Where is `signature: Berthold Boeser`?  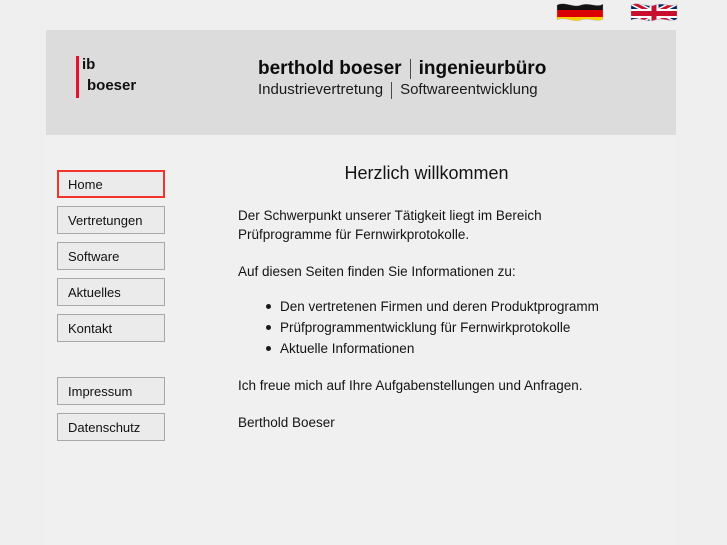
signature: Berthold Boeser is located at coordinates (286, 422).